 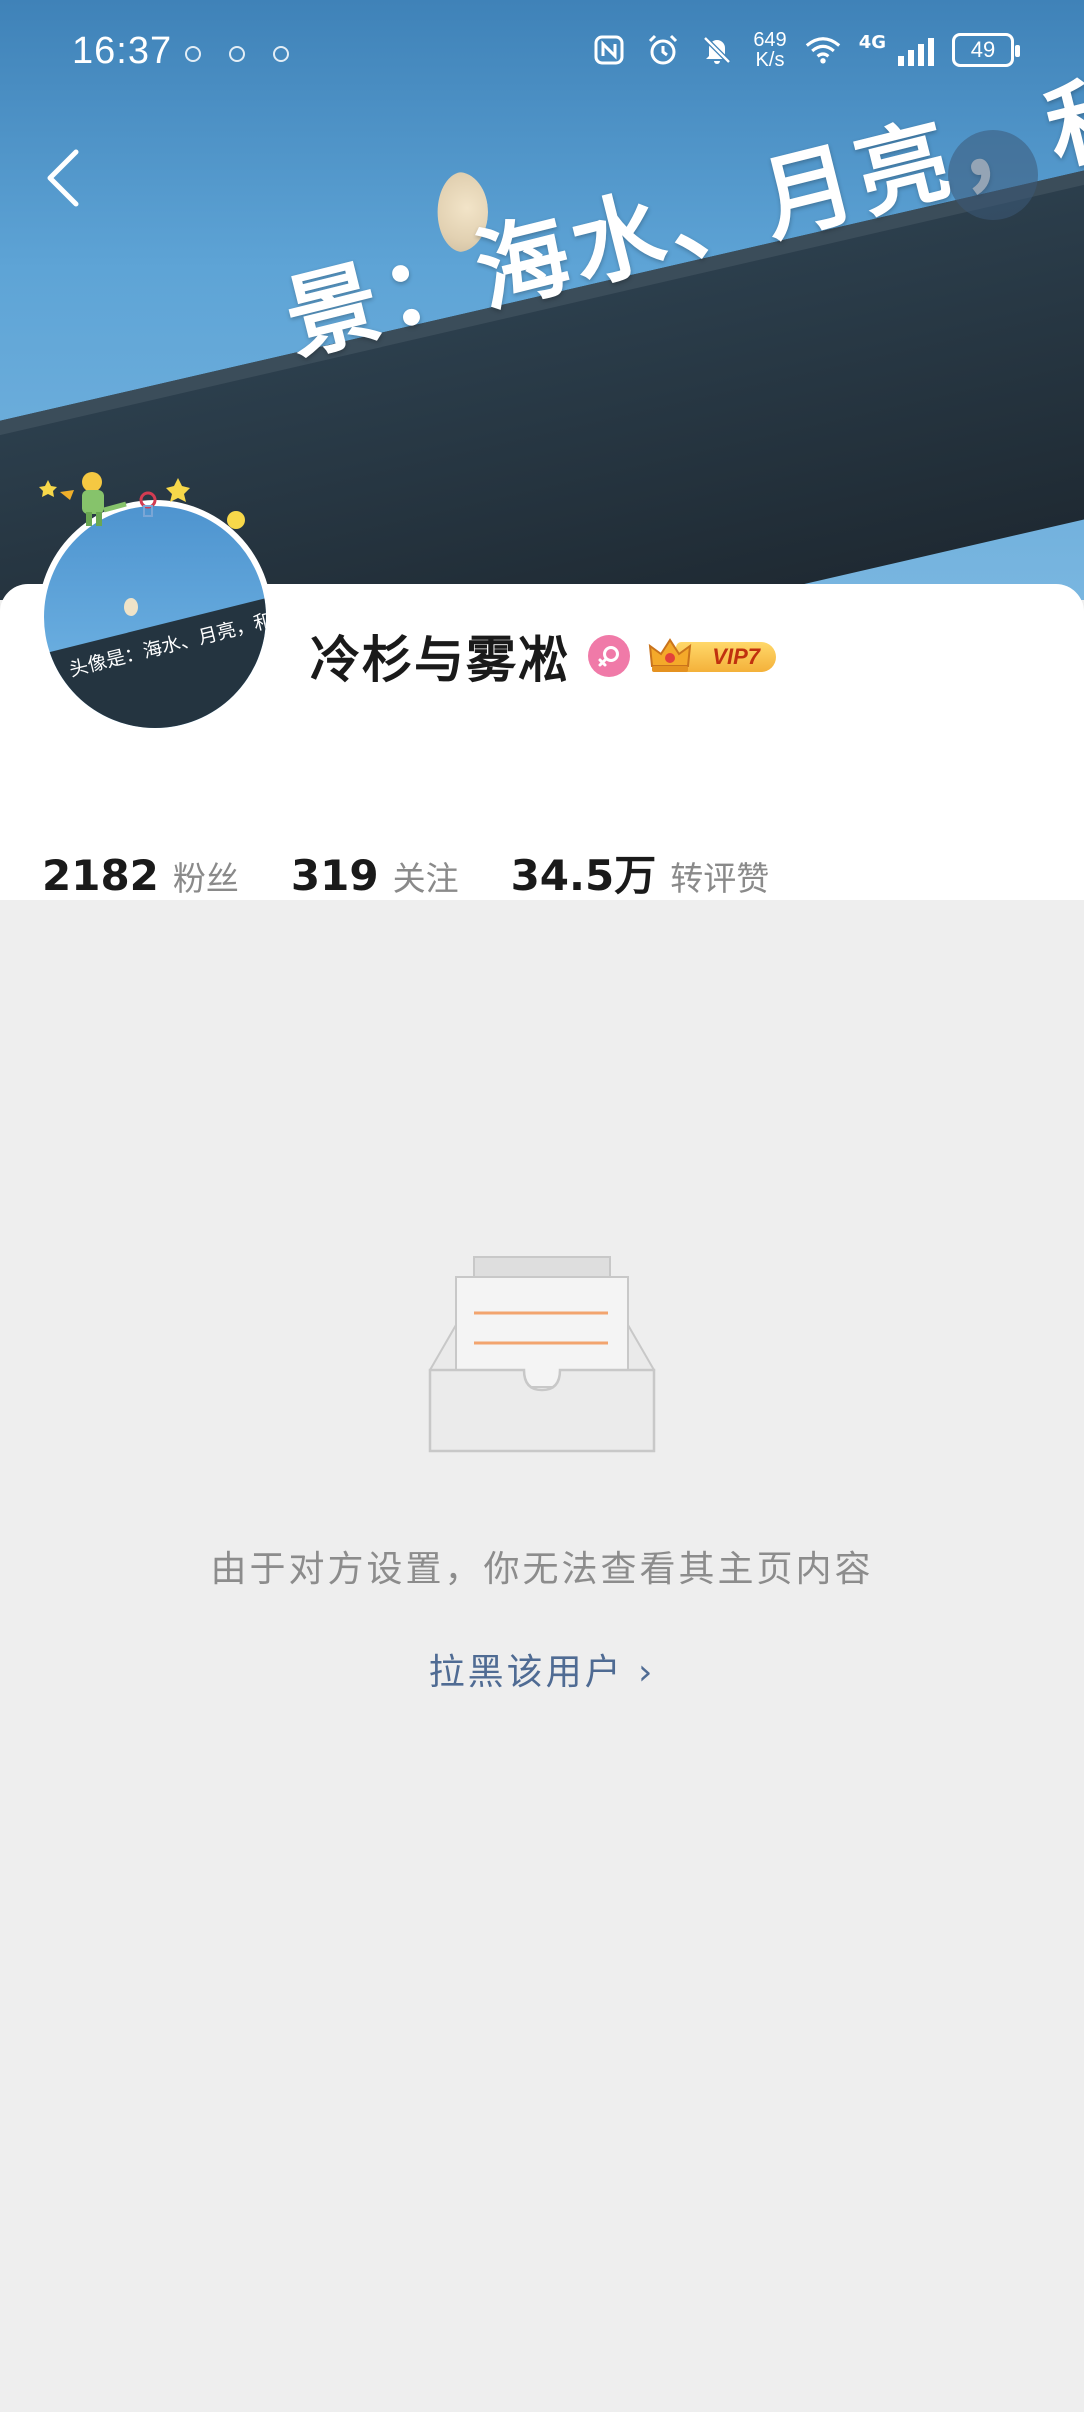 I want to click on profile-stats: 2182 粉丝 319 关注 34.5万 转评赞, so click(x=431, y=872).